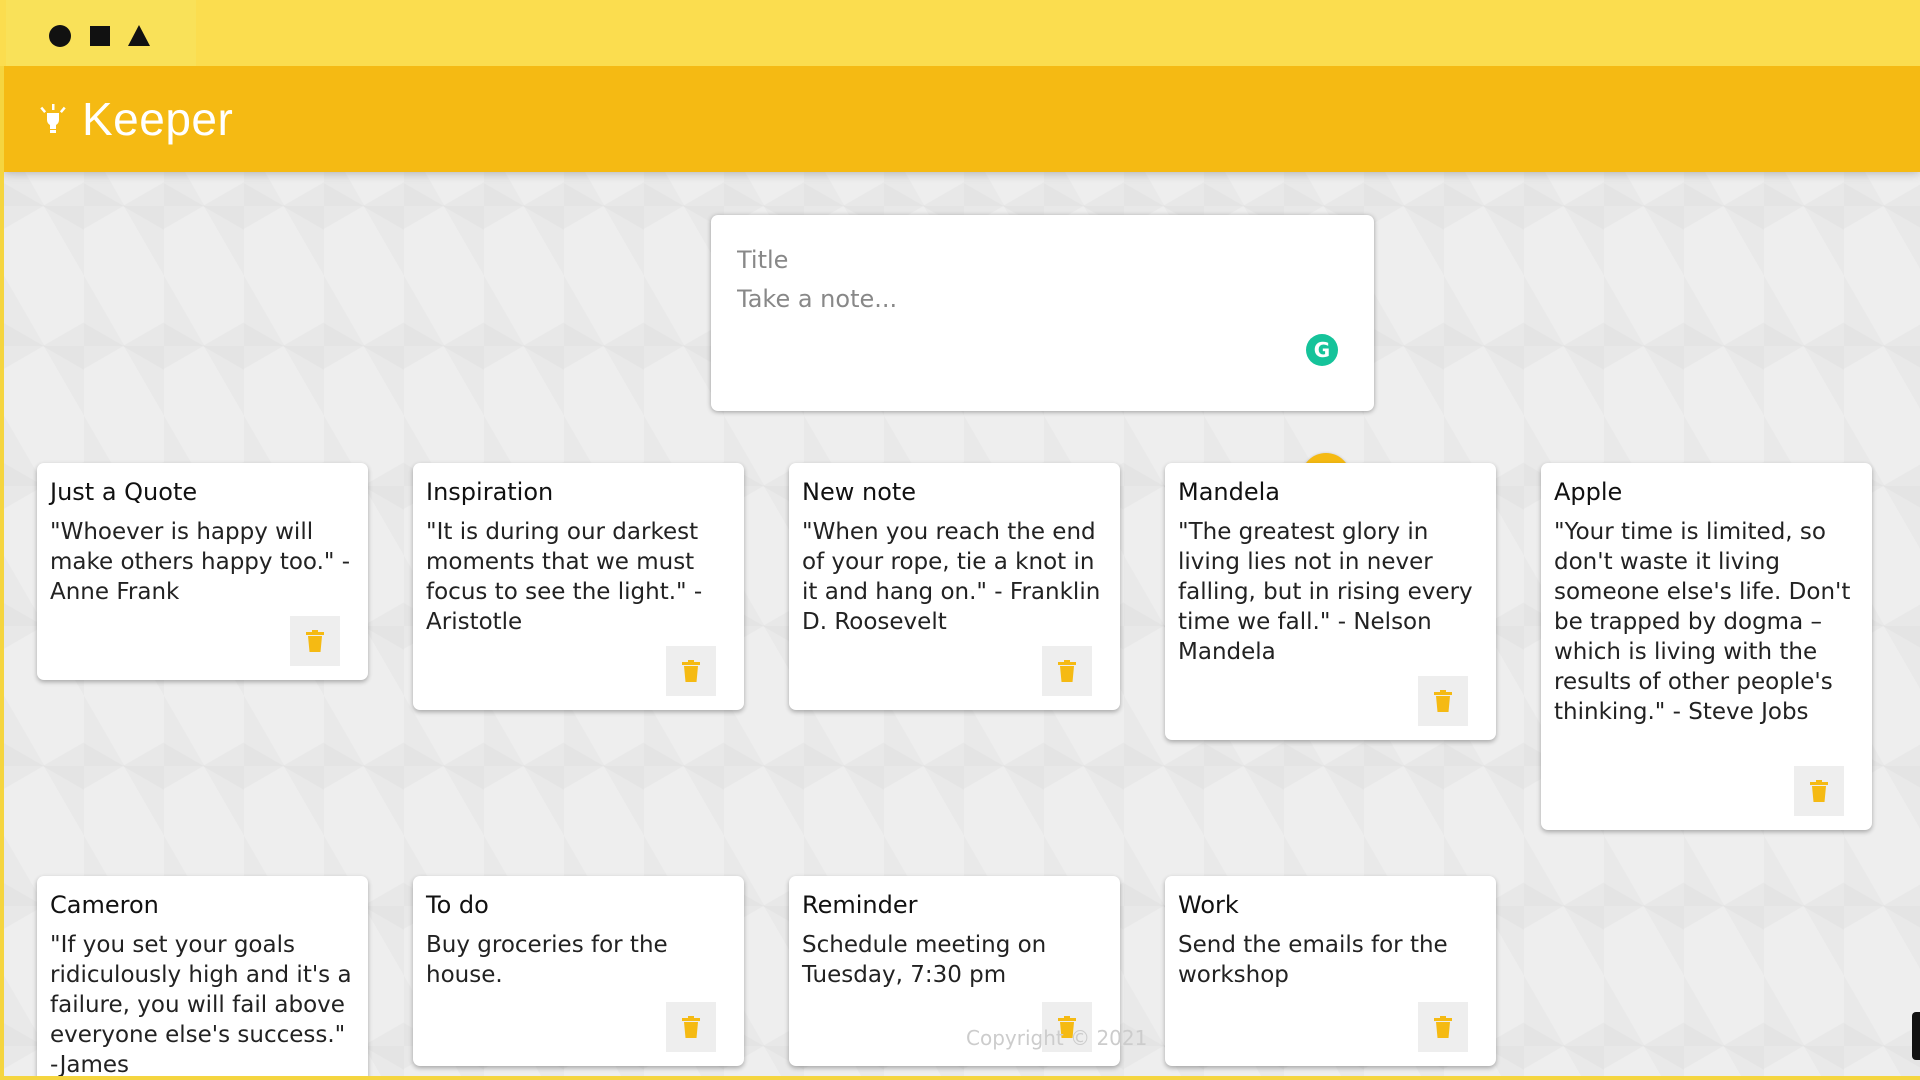 Image resolution: width=1920 pixels, height=1080 pixels. I want to click on window-top-bar, so click(960, 33).